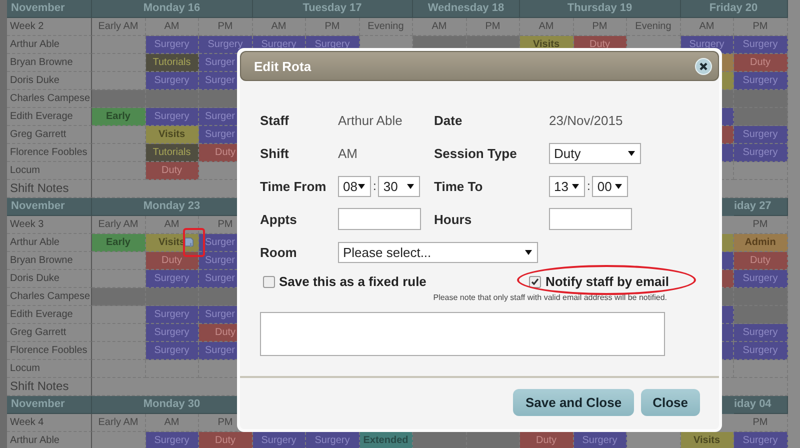 Image resolution: width=800 pixels, height=448 pixels. Describe the element at coordinates (49, 171) in the screenshot. I see `staff-name: Locum` at that location.